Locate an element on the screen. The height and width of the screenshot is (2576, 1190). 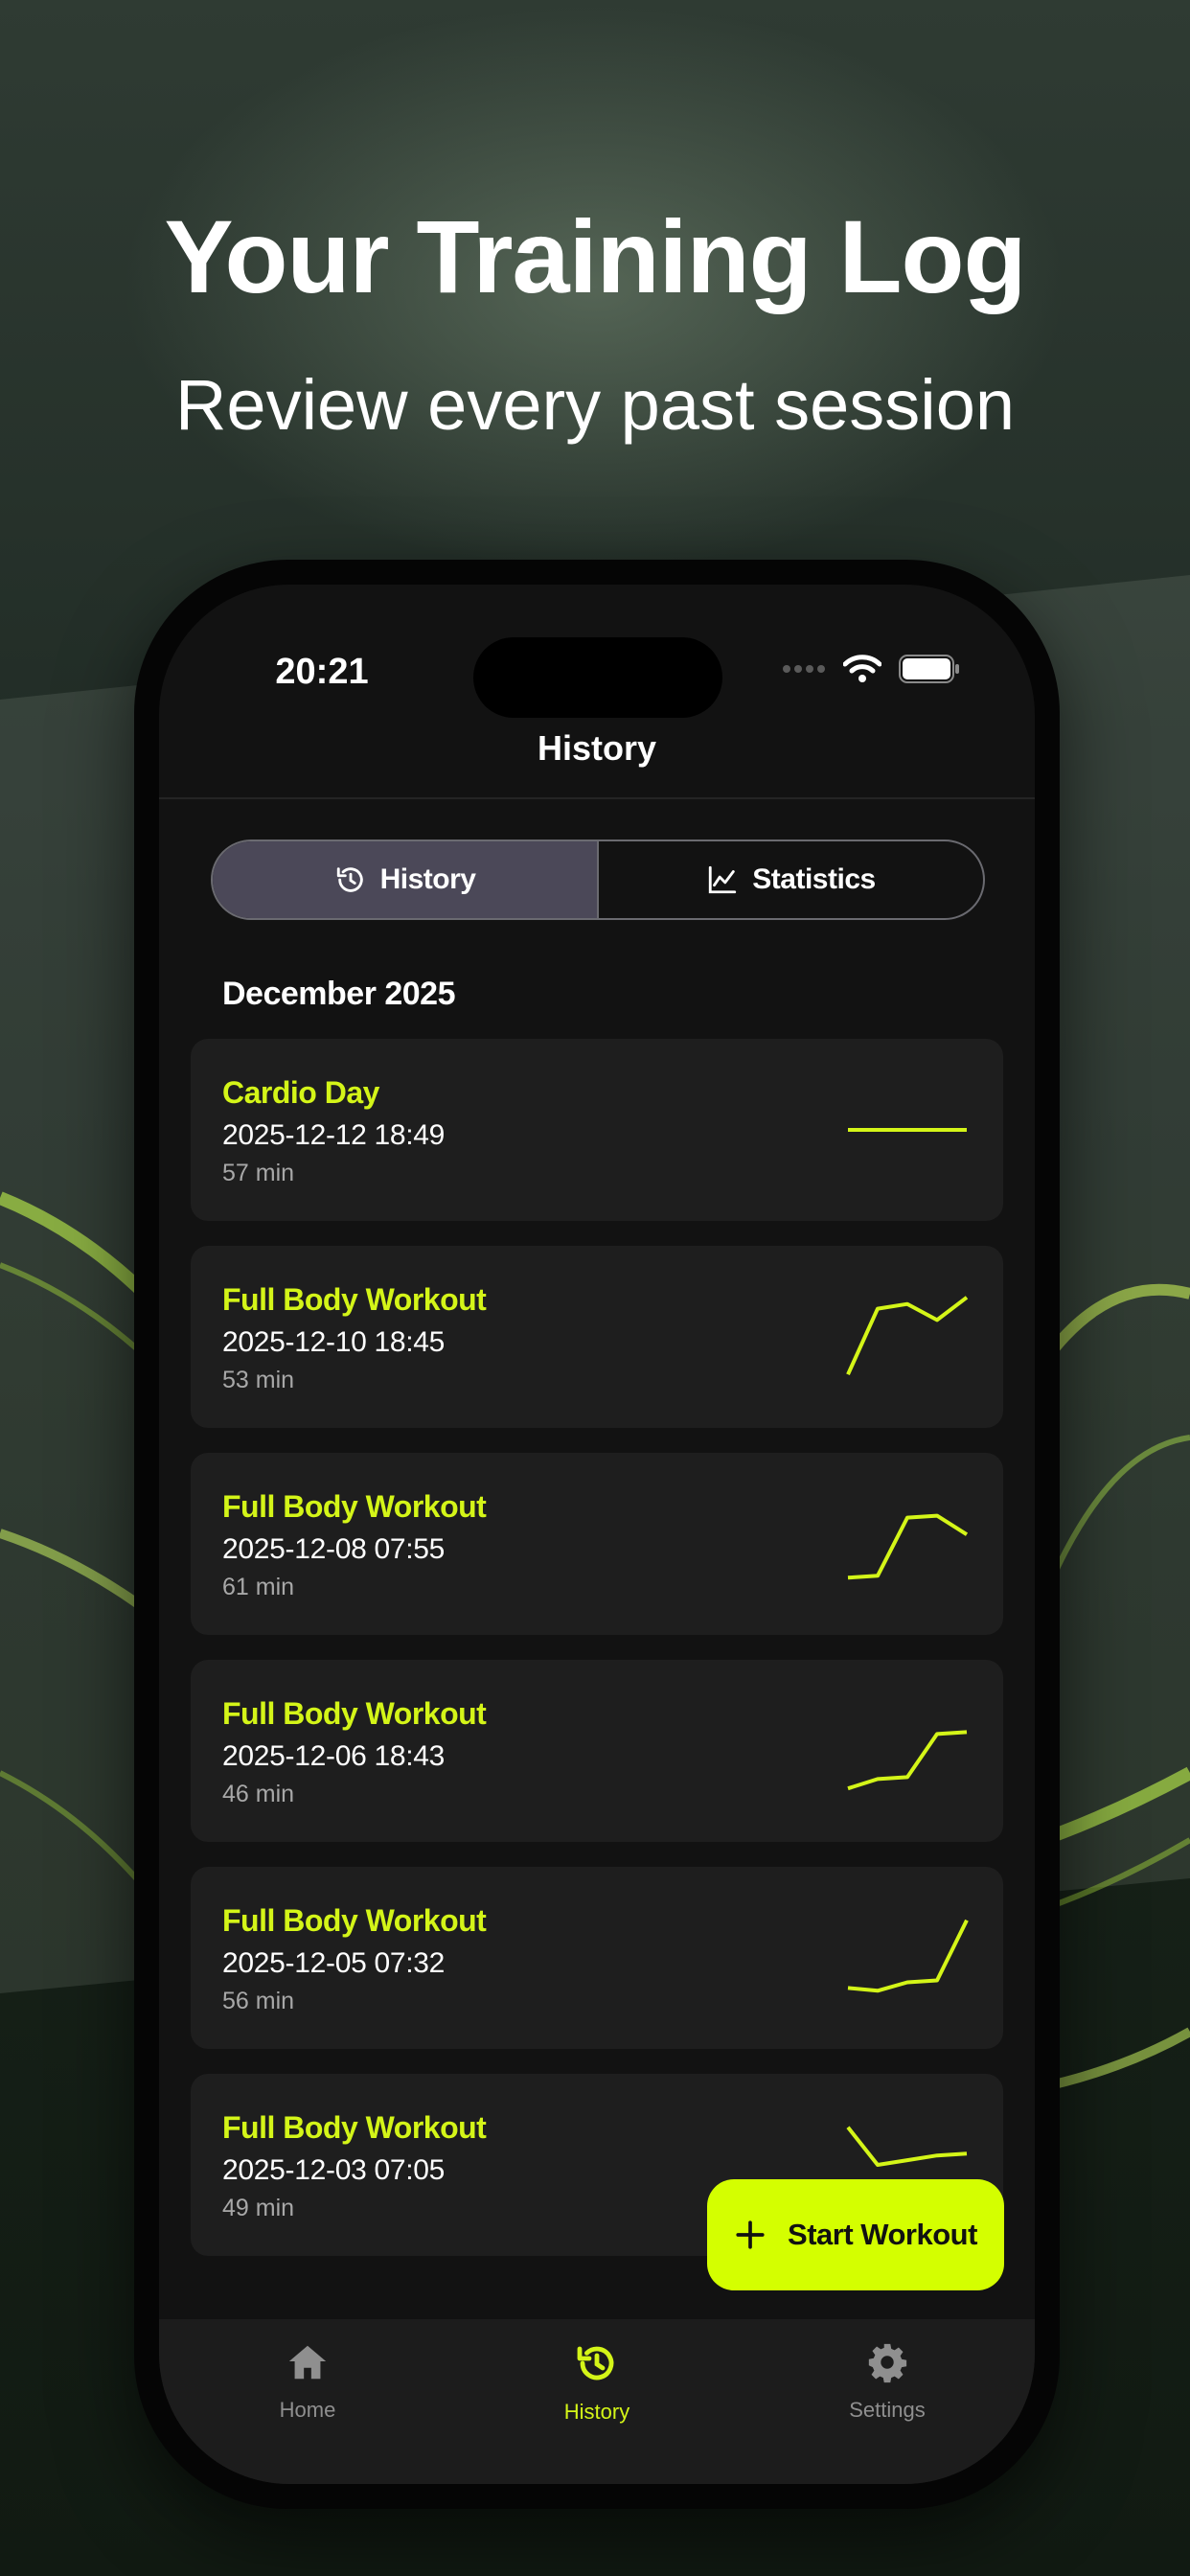
status-time: 20:21 is located at coordinates (322, 672).